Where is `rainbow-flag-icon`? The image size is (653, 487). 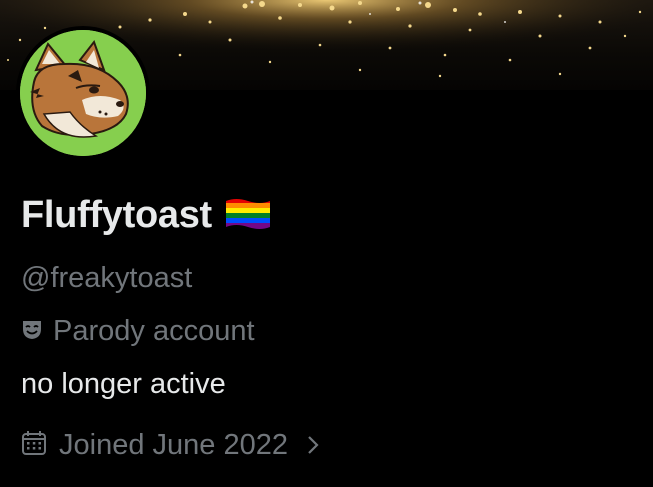 rainbow-flag-icon is located at coordinates (248, 216).